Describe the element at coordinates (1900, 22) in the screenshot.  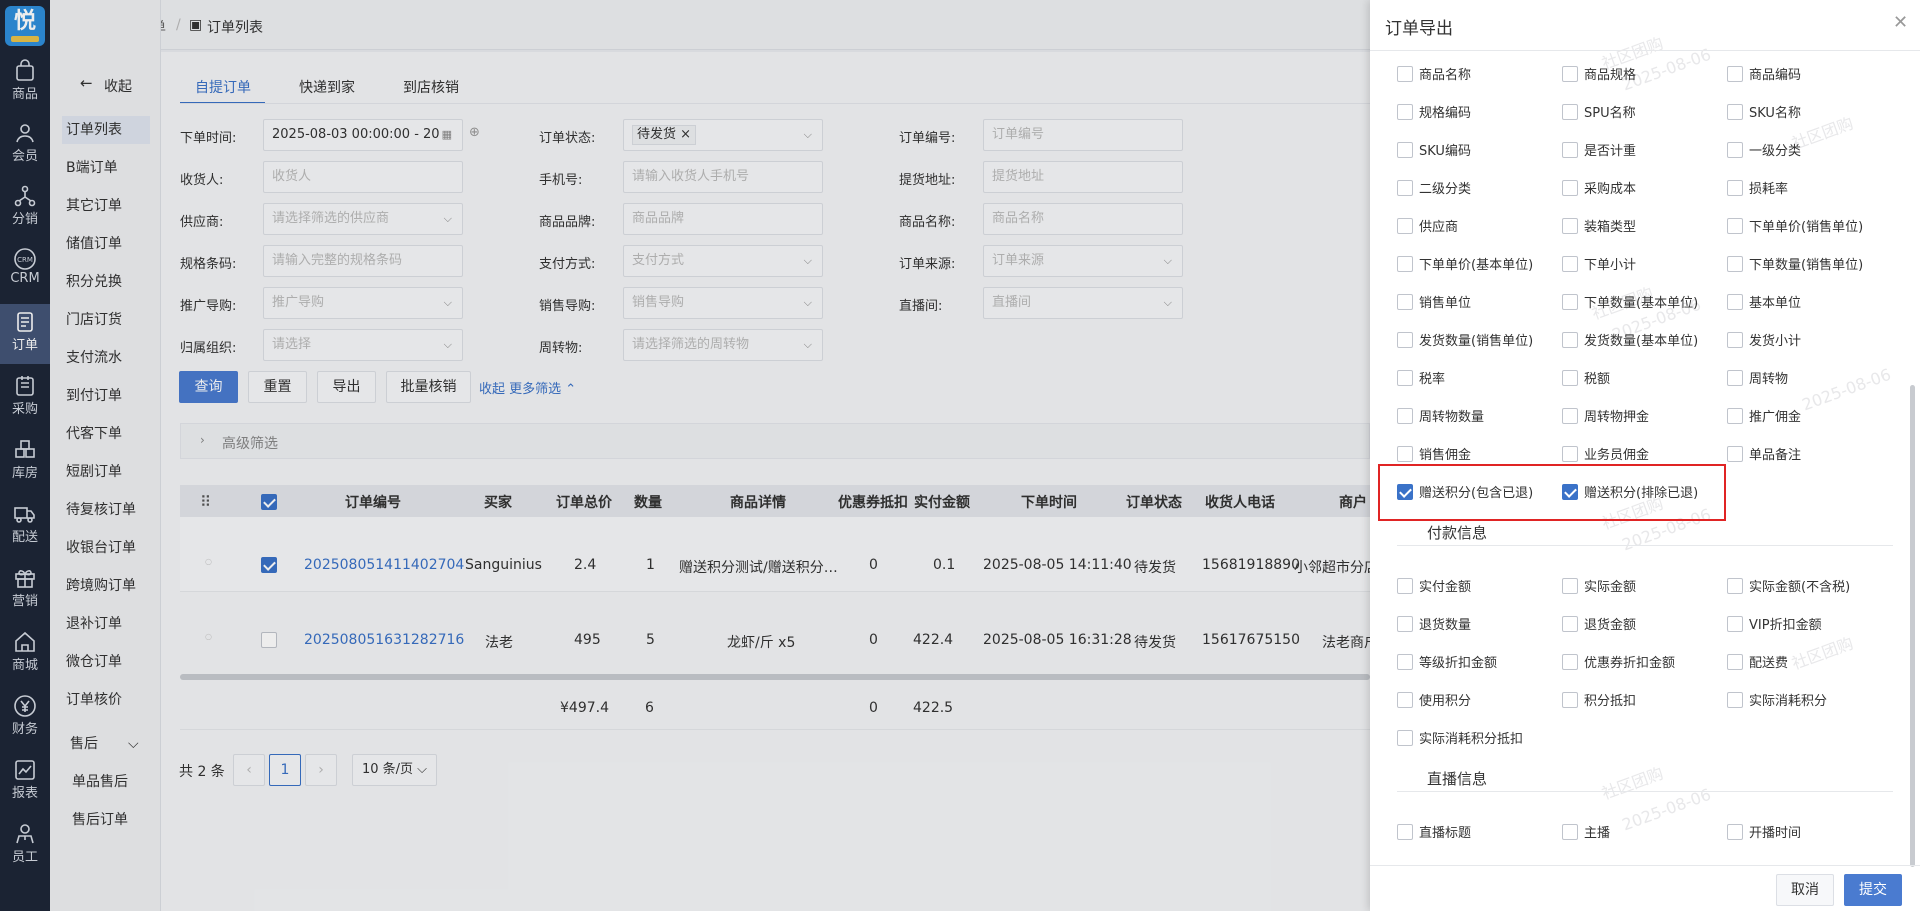
I see `close-icon: ✕` at that location.